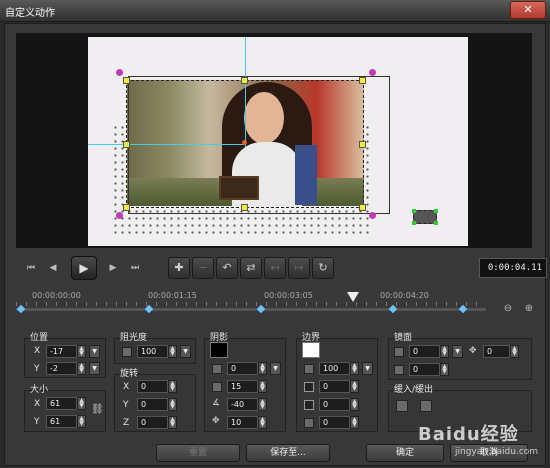 This screenshot has width=550, height=468. What do you see at coordinates (247, 386) in the screenshot?
I see `shadow-size-field: 15 ▲ ▼` at bounding box center [247, 386].